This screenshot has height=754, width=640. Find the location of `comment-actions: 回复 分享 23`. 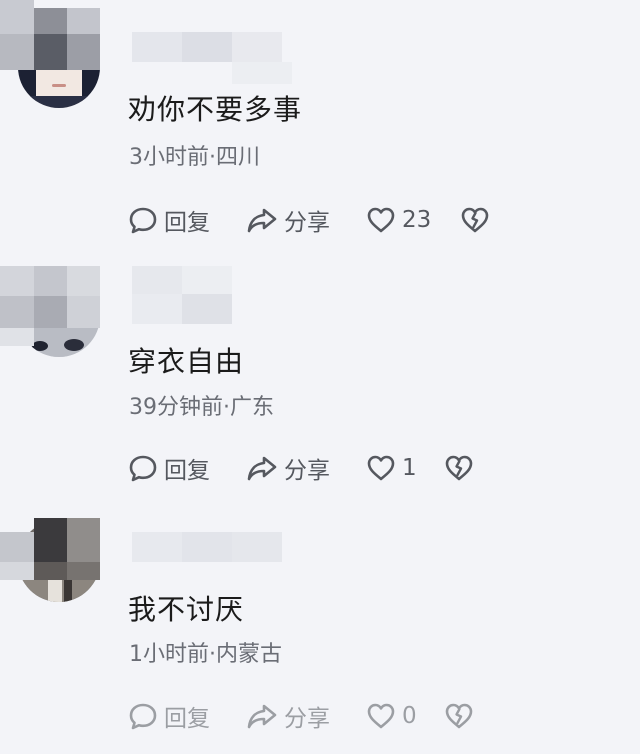

comment-actions: 回复 分享 23 is located at coordinates (309, 220).